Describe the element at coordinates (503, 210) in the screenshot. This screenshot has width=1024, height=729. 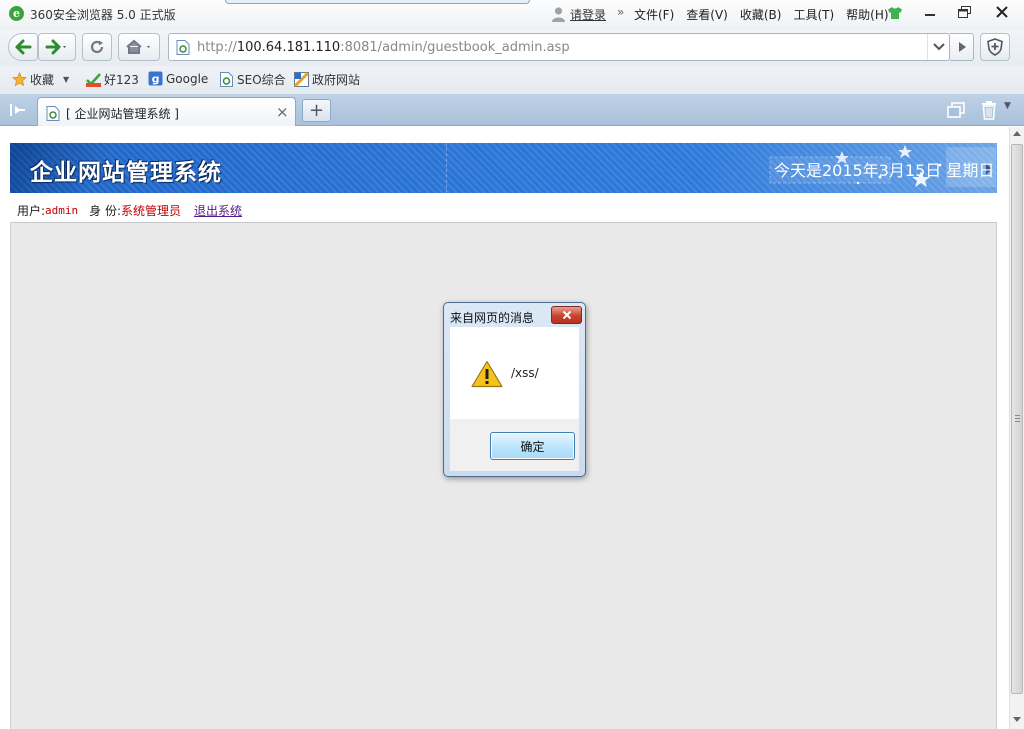
I see `user-info-bar: 用户: admin 身 份: 系统管理员 退出系统` at that location.